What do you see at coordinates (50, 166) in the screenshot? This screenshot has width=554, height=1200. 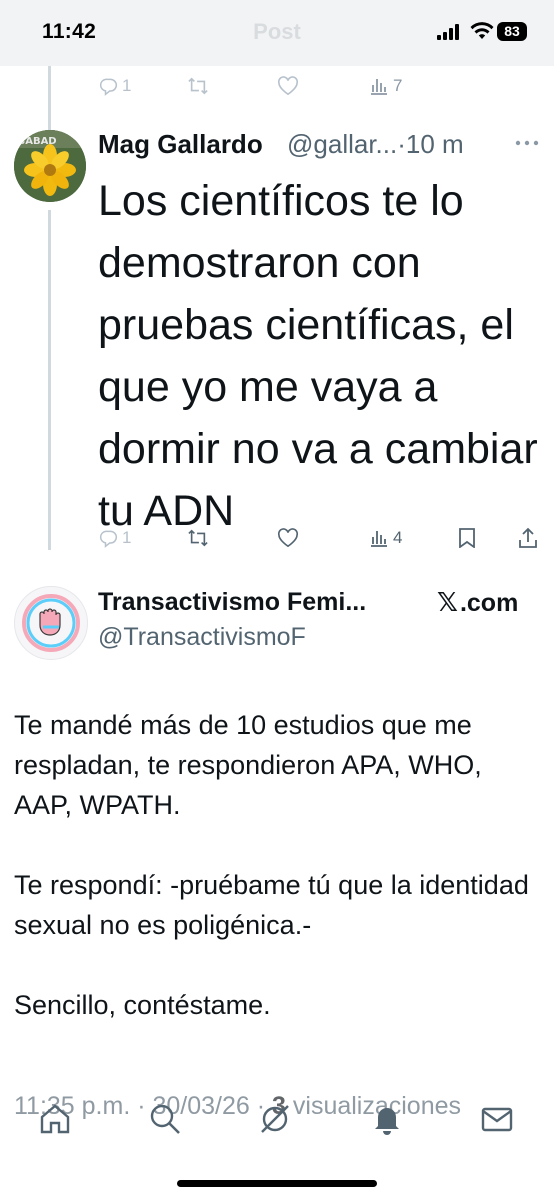 I see `avatar: SABAD` at bounding box center [50, 166].